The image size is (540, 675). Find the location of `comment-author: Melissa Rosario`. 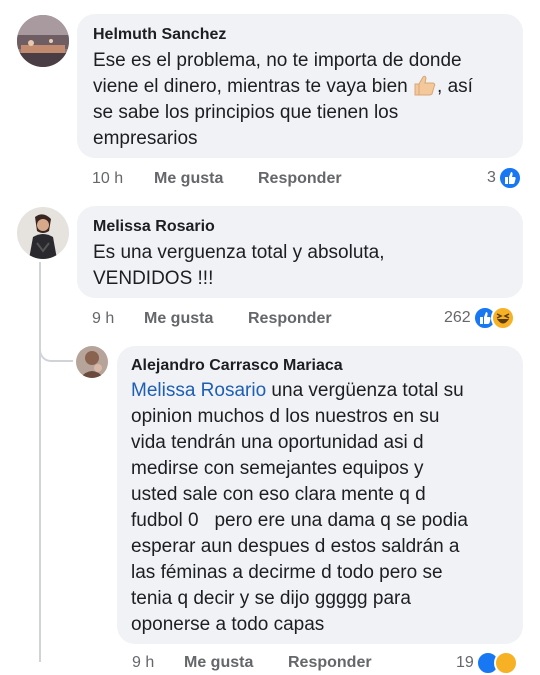

comment-author: Melissa Rosario is located at coordinates (300, 227).